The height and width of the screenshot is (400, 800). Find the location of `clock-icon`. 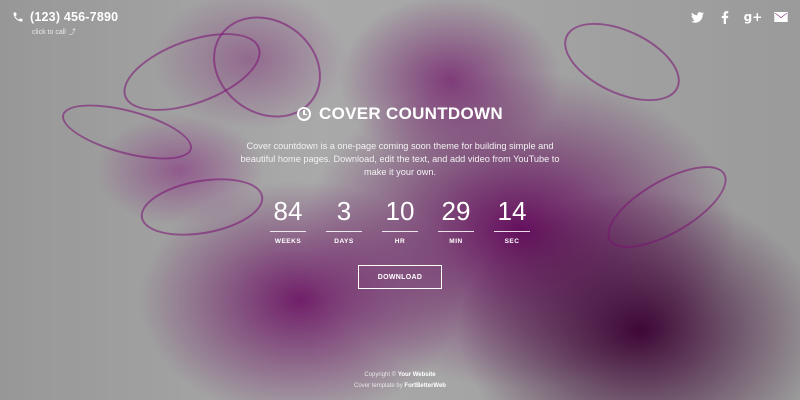

clock-icon is located at coordinates (304, 114).